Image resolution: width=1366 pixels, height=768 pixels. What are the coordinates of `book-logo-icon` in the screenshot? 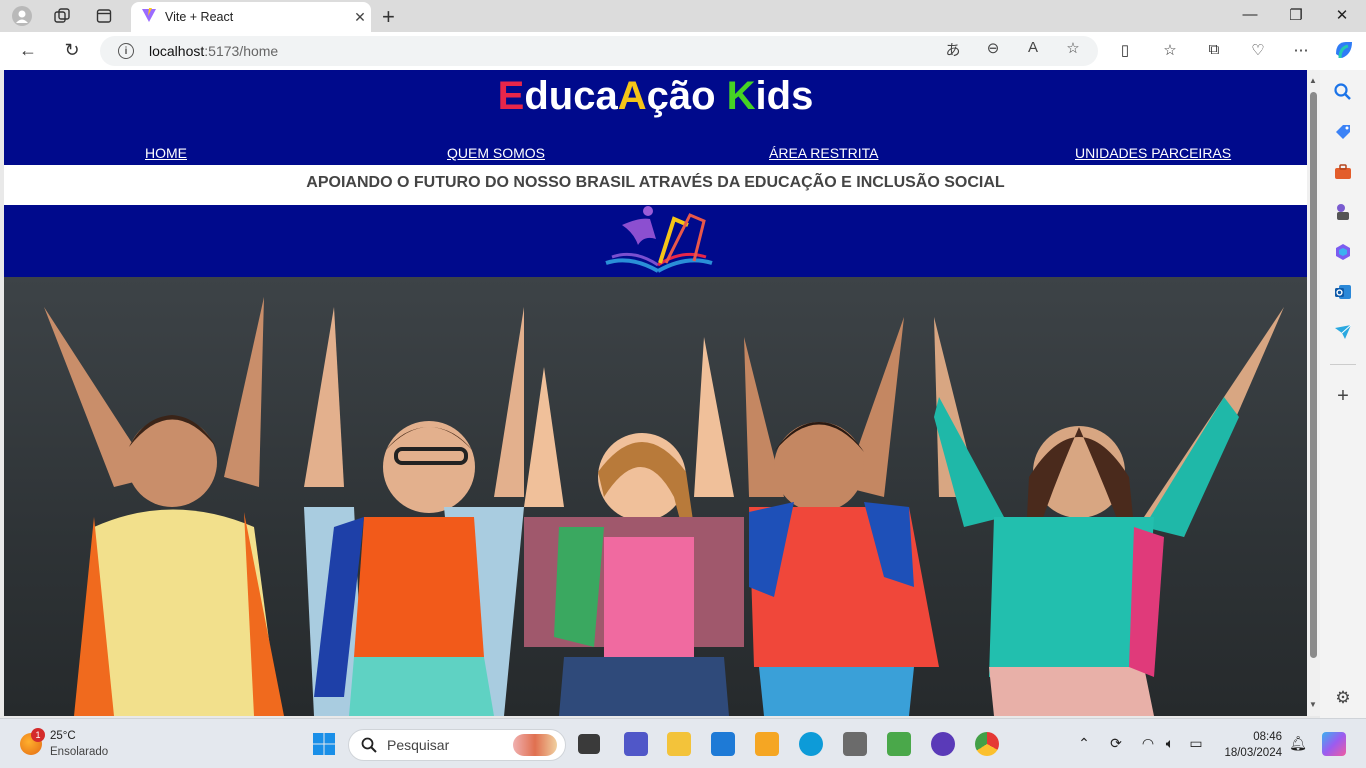 It's located at (659, 243).